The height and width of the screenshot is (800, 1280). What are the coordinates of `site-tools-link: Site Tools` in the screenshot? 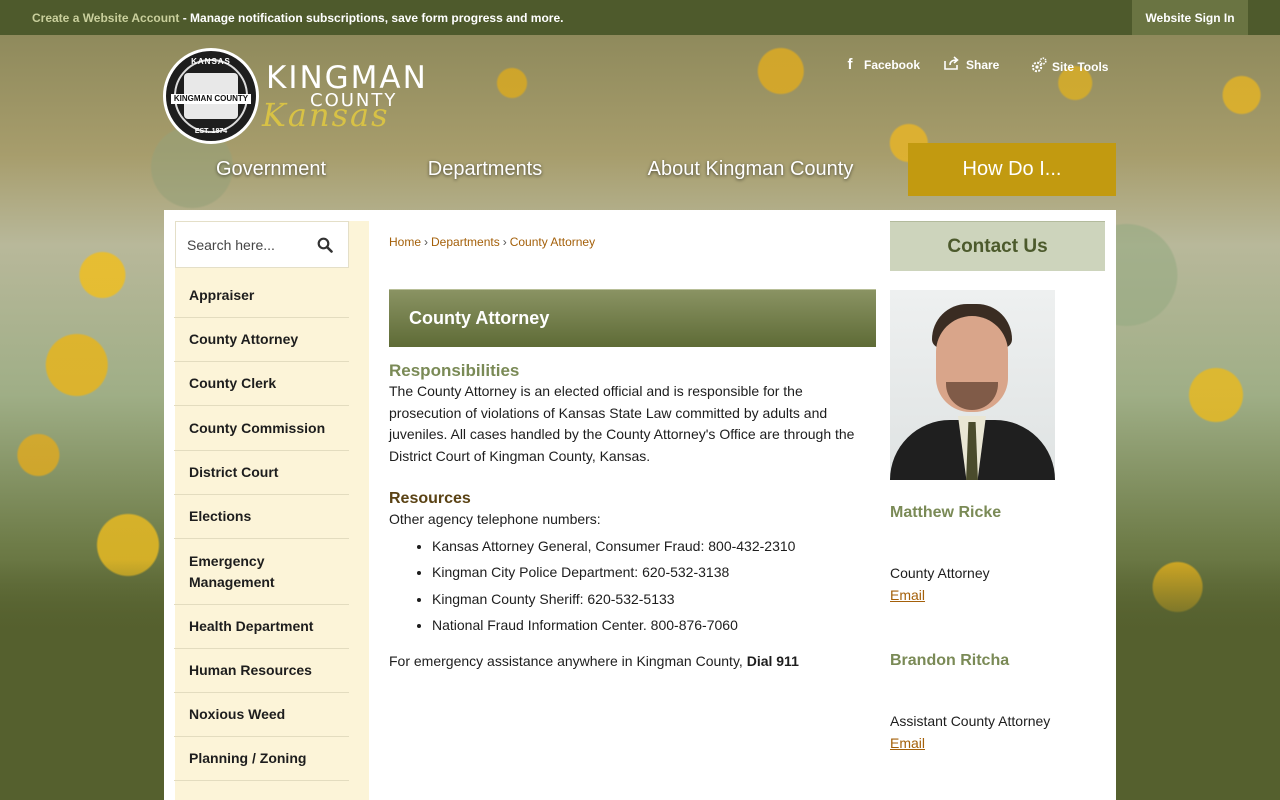 It's located at (1069, 67).